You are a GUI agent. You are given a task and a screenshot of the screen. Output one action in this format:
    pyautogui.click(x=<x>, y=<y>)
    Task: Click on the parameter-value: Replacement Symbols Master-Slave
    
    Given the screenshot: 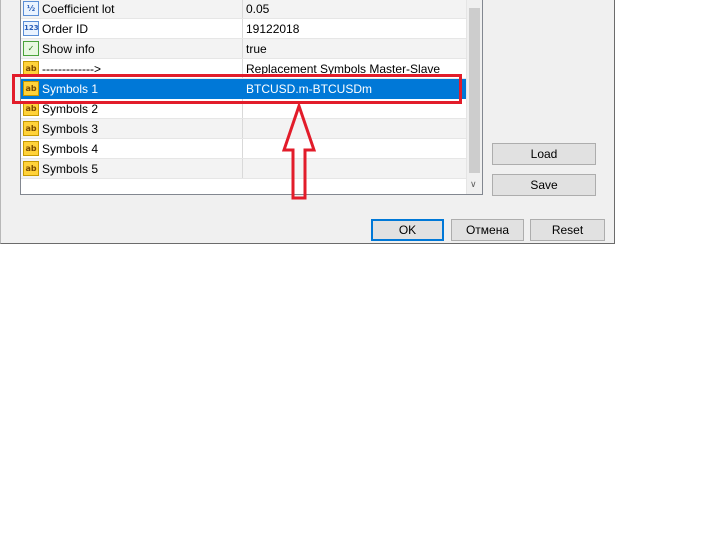 What is the action you would take?
    pyautogui.click(x=343, y=69)
    